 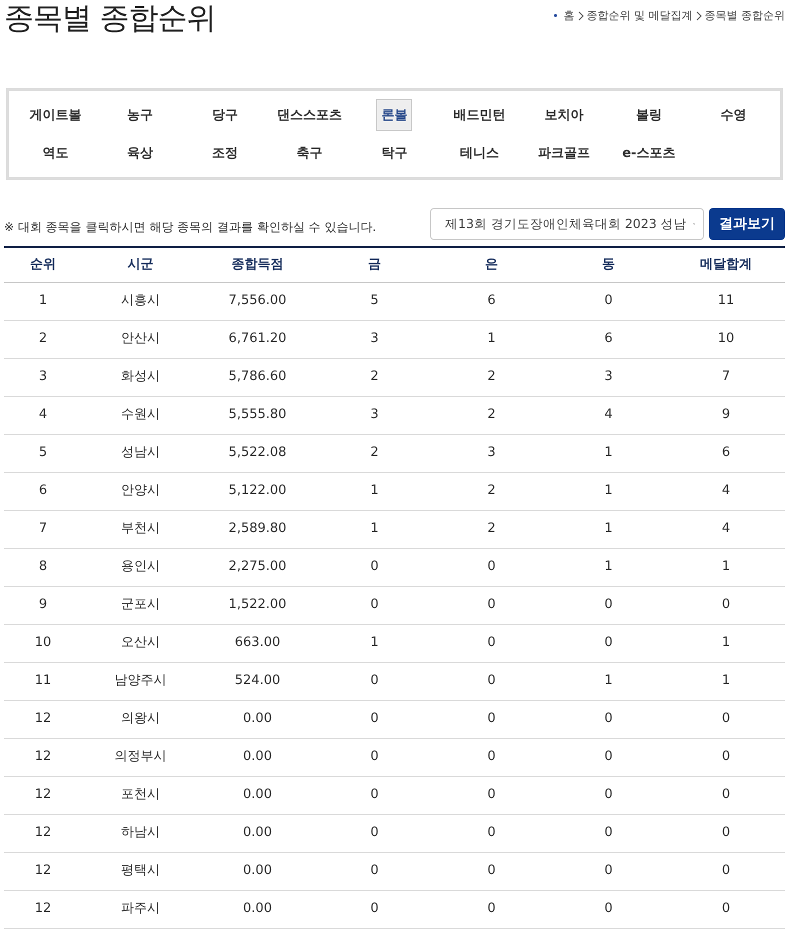 What do you see at coordinates (608, 264) in the screenshot?
I see `column-header: 동` at bounding box center [608, 264].